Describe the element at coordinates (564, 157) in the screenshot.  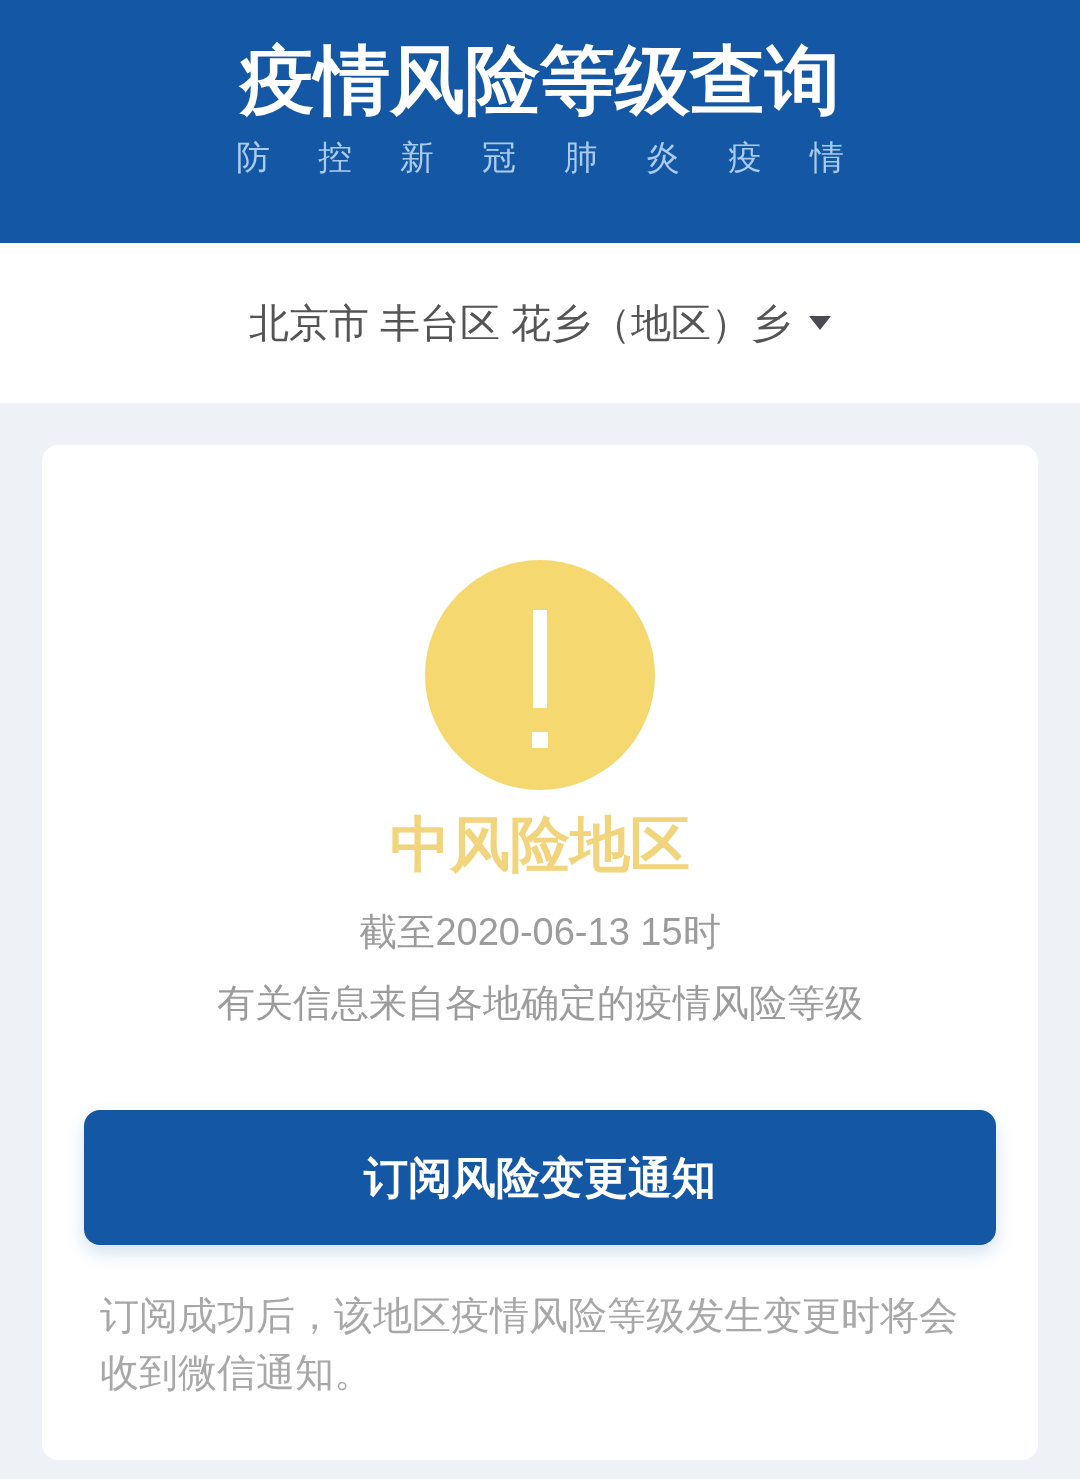
I see `page-subtitle: 防控新冠肺炎疫情` at that location.